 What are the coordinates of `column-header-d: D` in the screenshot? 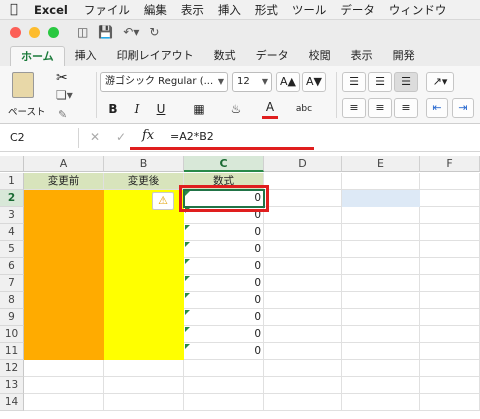 It's located at (303, 164).